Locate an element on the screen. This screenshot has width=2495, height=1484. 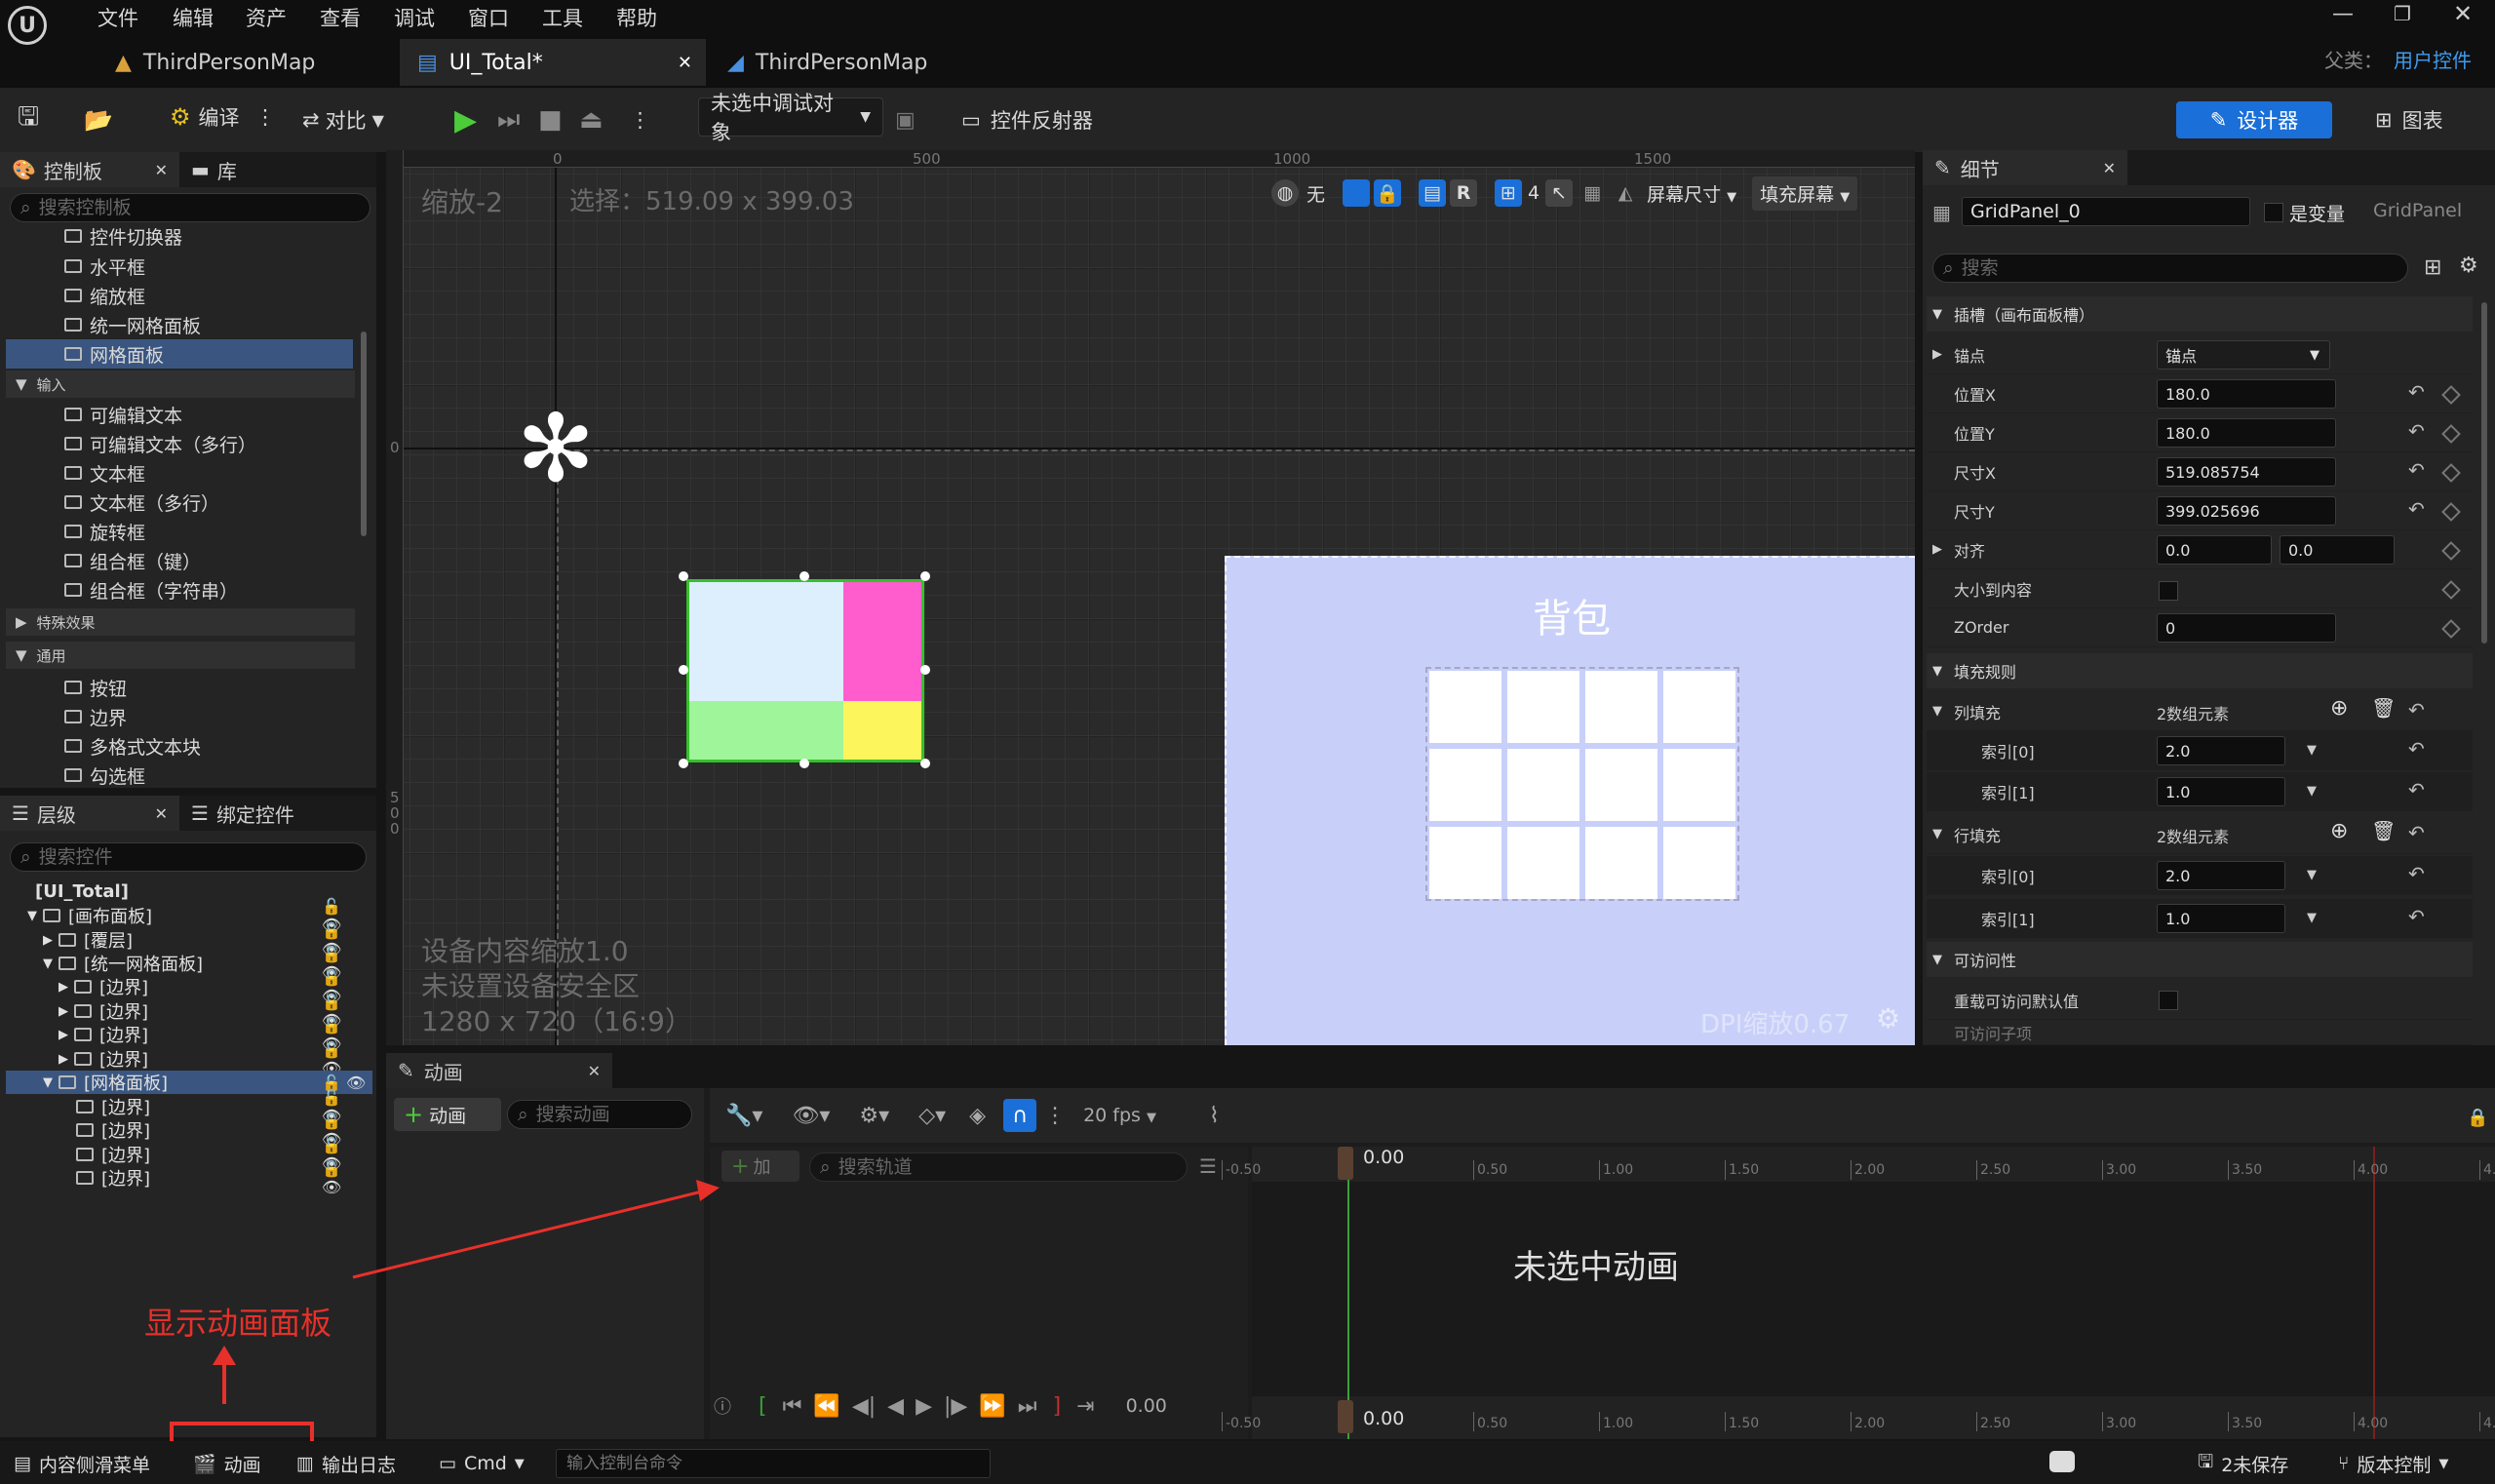
tab-thirdpersonmap-2: ◢ ThirdPersonMap is located at coordinates (861, 62).